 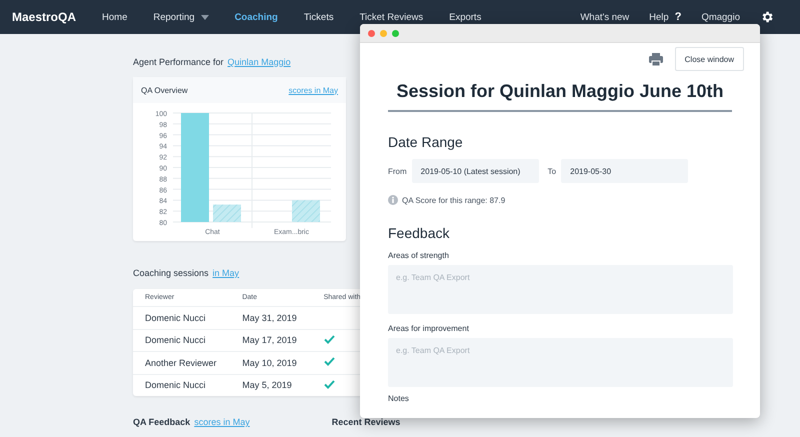 I want to click on nav-link: Reporting, so click(x=181, y=17).